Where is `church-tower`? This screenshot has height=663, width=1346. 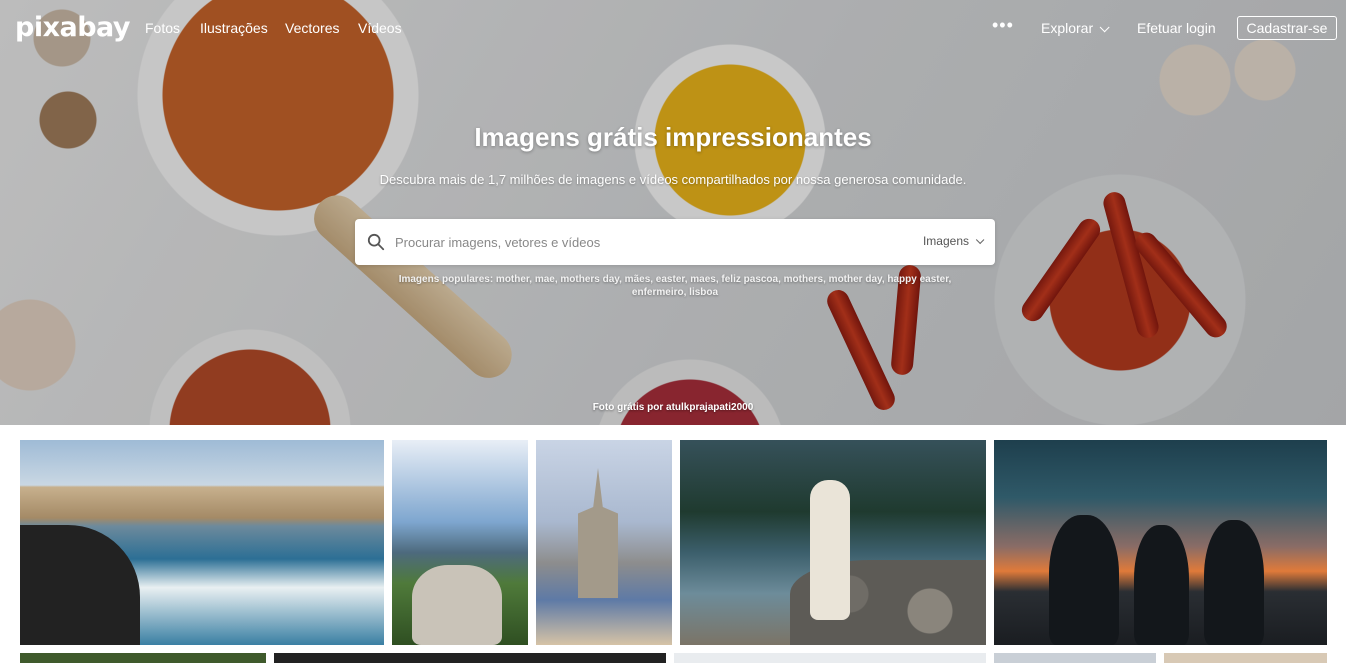
church-tower is located at coordinates (598, 533).